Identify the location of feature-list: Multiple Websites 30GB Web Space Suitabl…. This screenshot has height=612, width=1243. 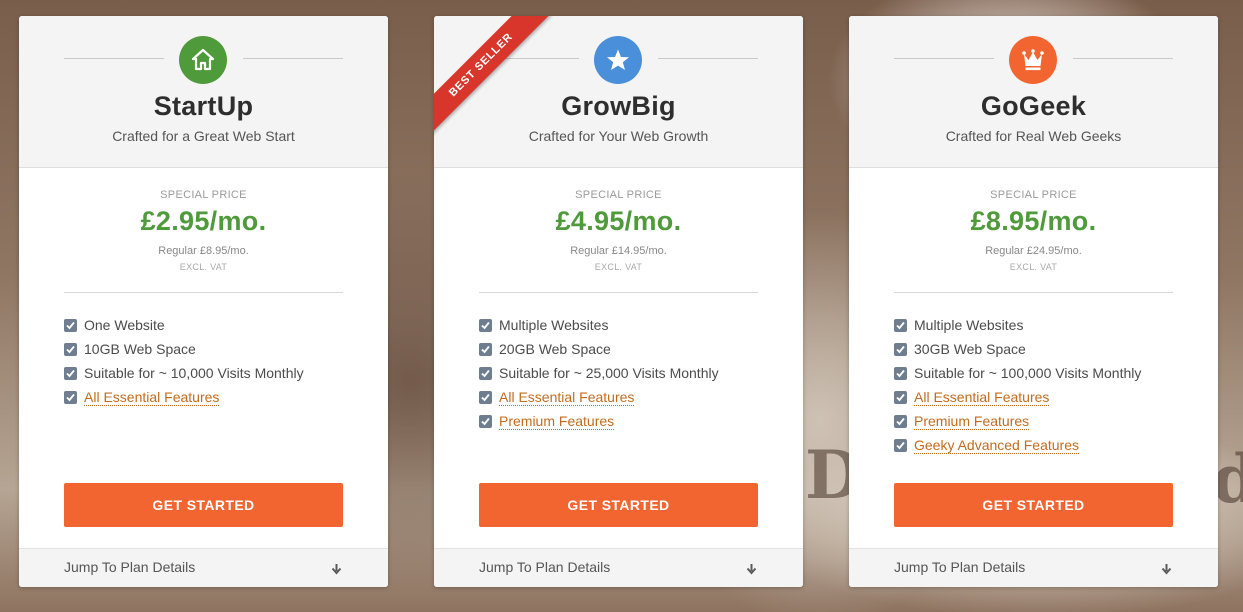
(1017, 385).